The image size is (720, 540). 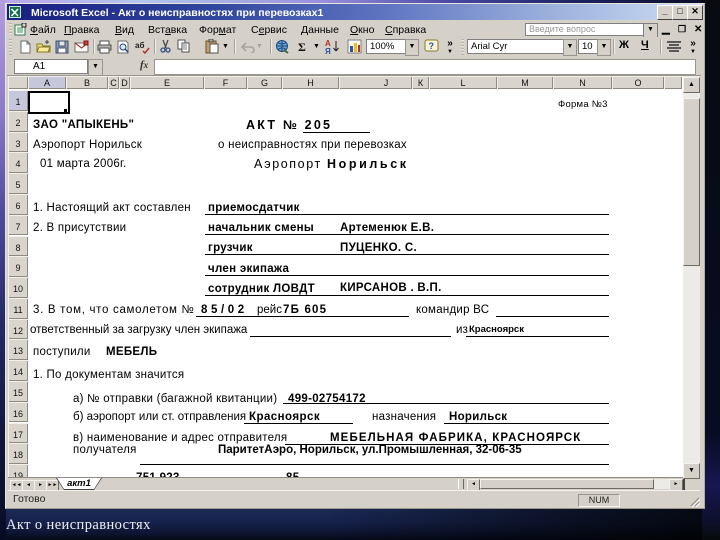 I want to click on svg-text: Σ, so click(x=302, y=46).